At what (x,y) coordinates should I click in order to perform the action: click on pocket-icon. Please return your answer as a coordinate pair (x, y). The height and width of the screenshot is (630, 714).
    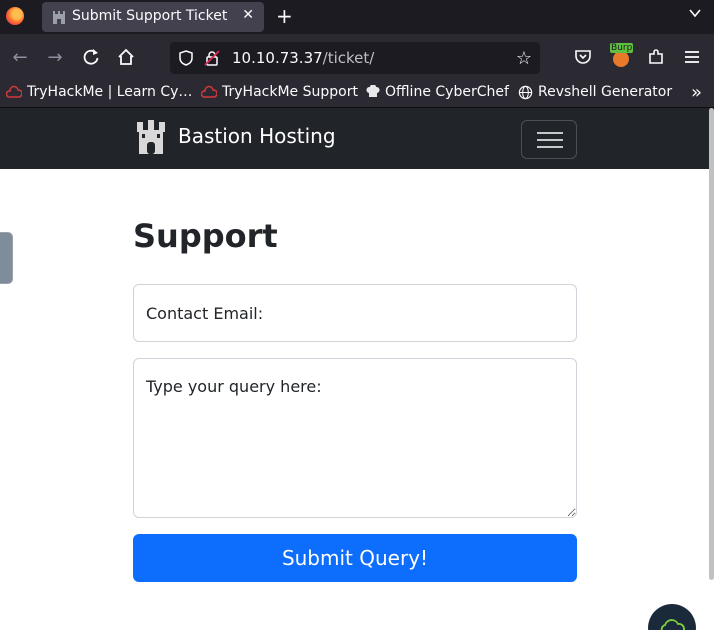
    Looking at the image, I should click on (583, 57).